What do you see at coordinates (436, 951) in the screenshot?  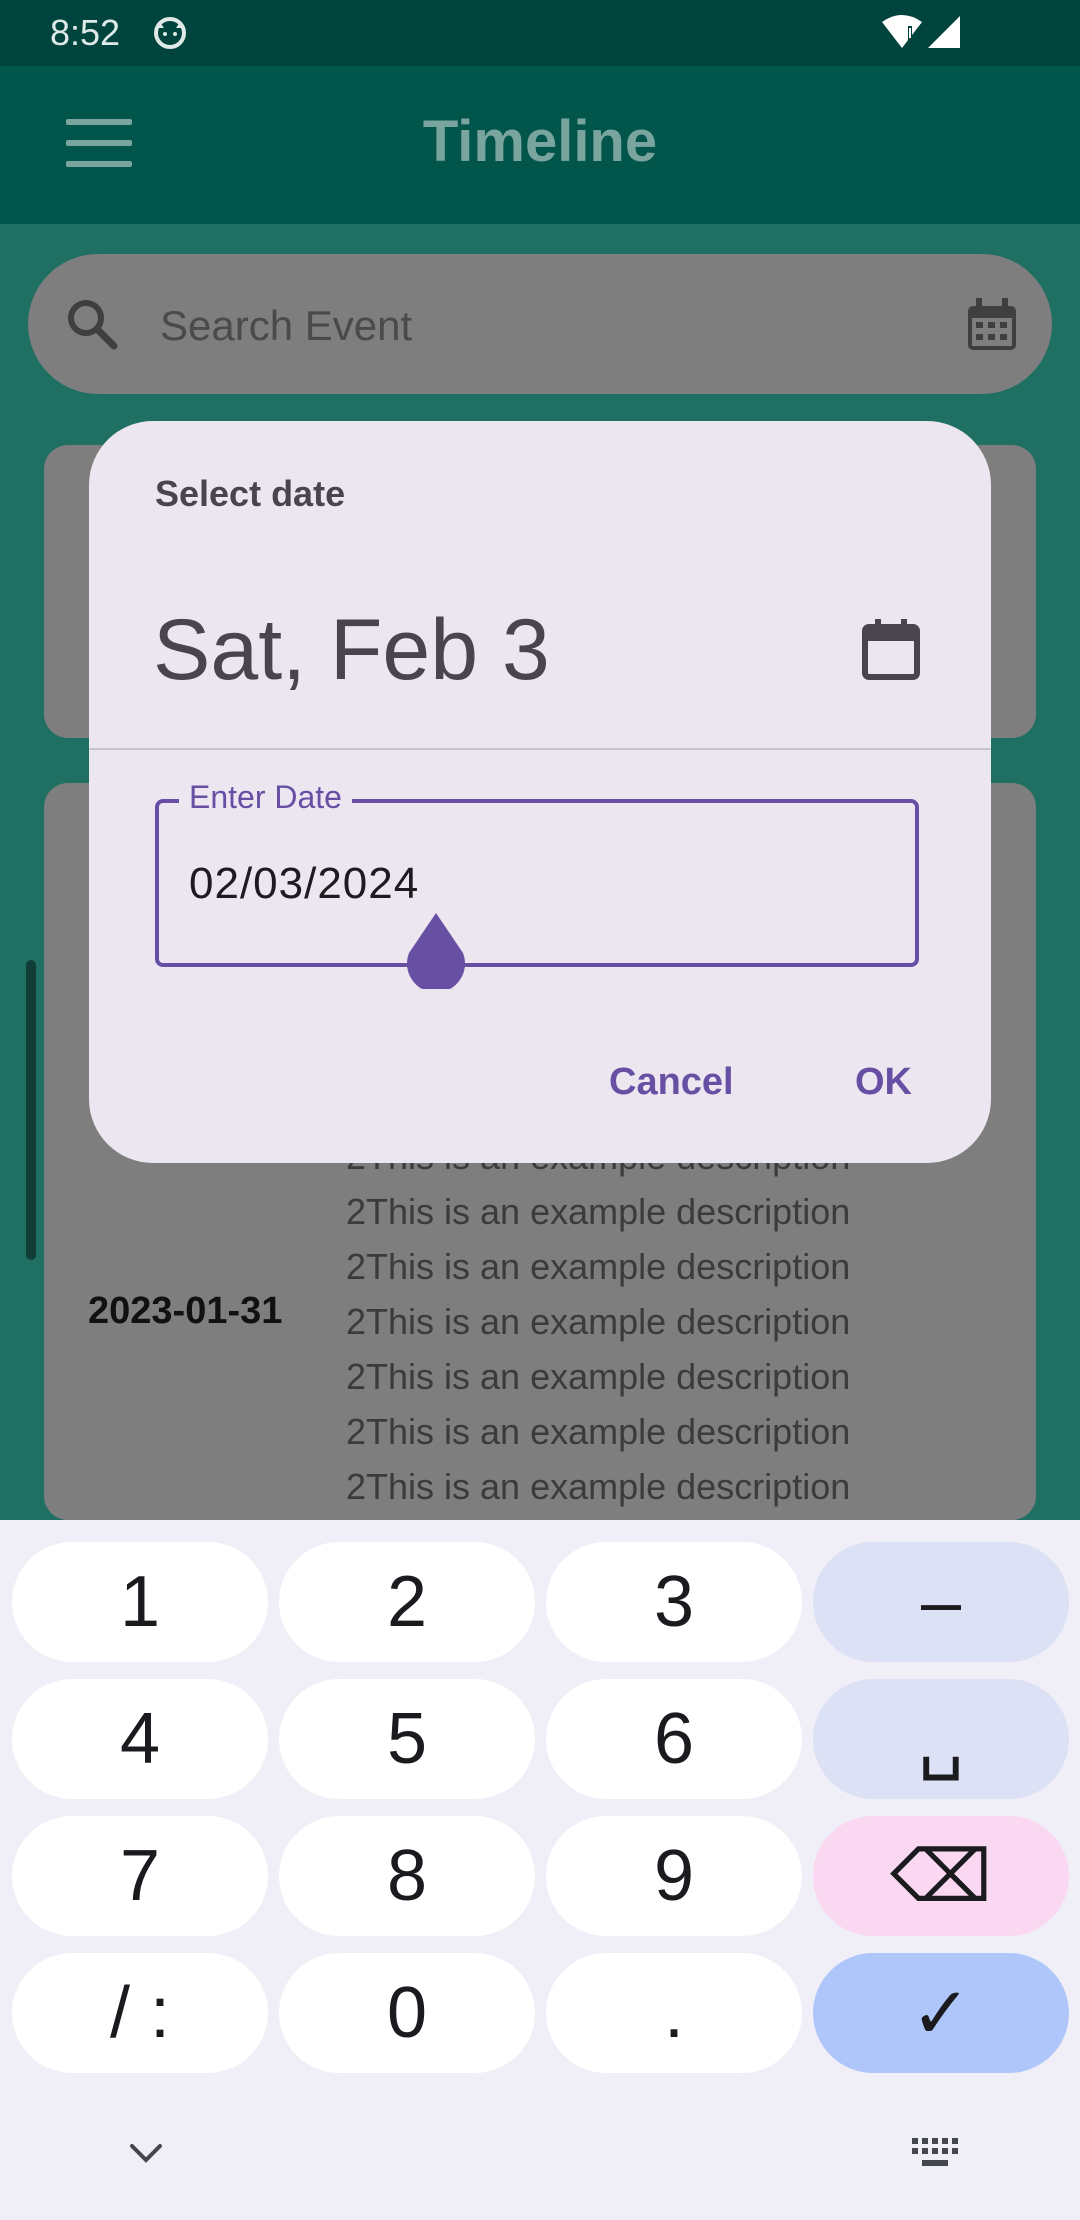 I see `text-cursor-handle` at bounding box center [436, 951].